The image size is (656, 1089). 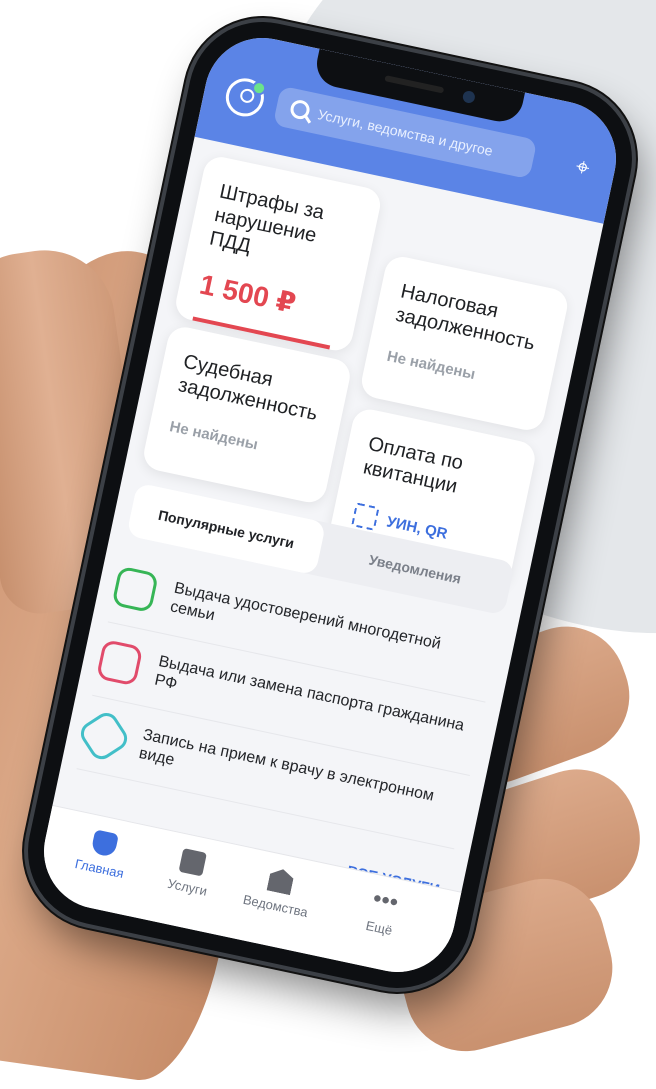 What do you see at coordinates (414, 84) in the screenshot?
I see `speaker` at bounding box center [414, 84].